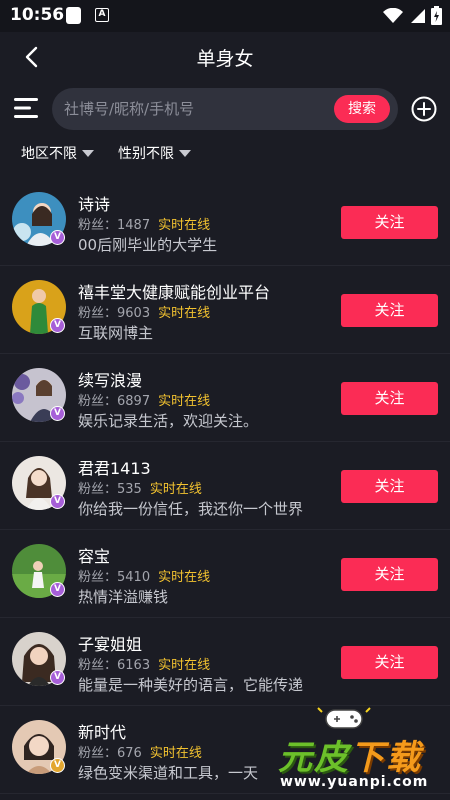  I want to click on battery-icon, so click(436, 15).